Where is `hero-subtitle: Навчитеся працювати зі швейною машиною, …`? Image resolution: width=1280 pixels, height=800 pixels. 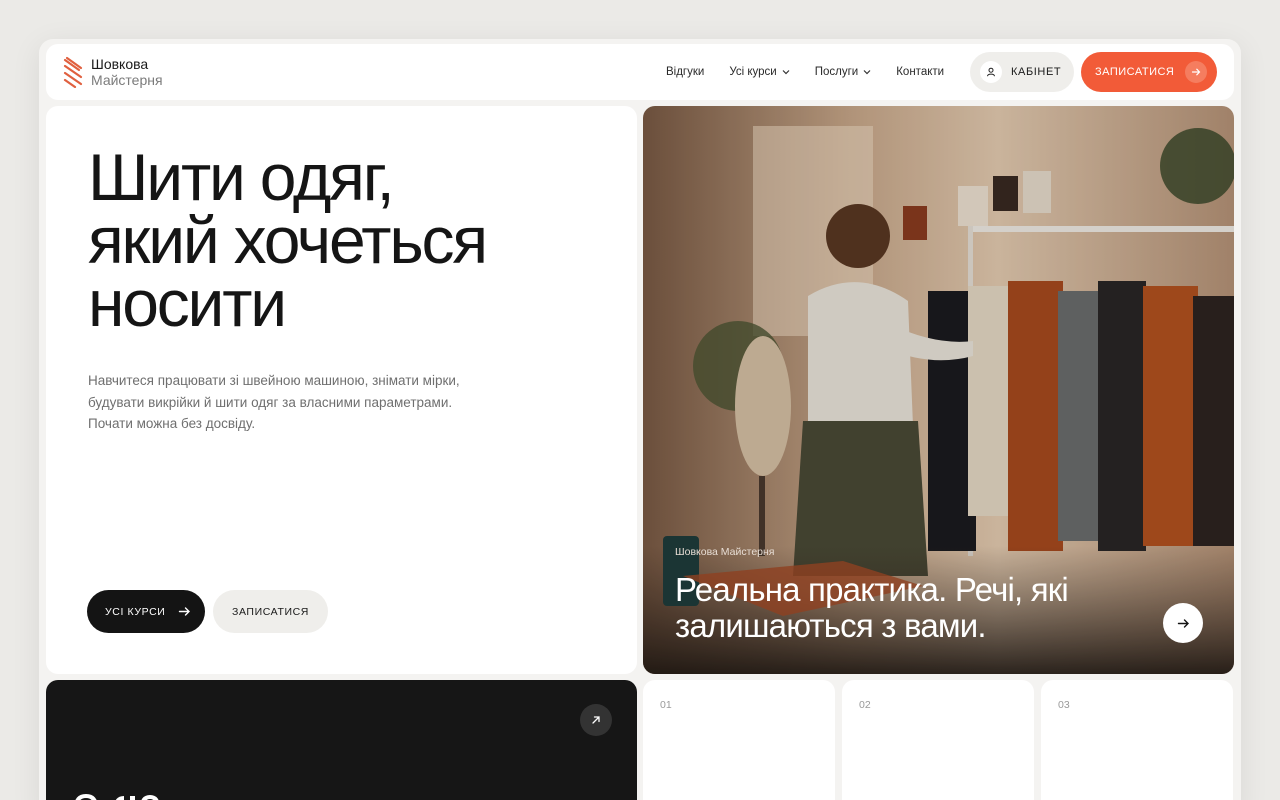 hero-subtitle: Навчитеся працювати зі швейною машиною, … is located at coordinates (298, 402).